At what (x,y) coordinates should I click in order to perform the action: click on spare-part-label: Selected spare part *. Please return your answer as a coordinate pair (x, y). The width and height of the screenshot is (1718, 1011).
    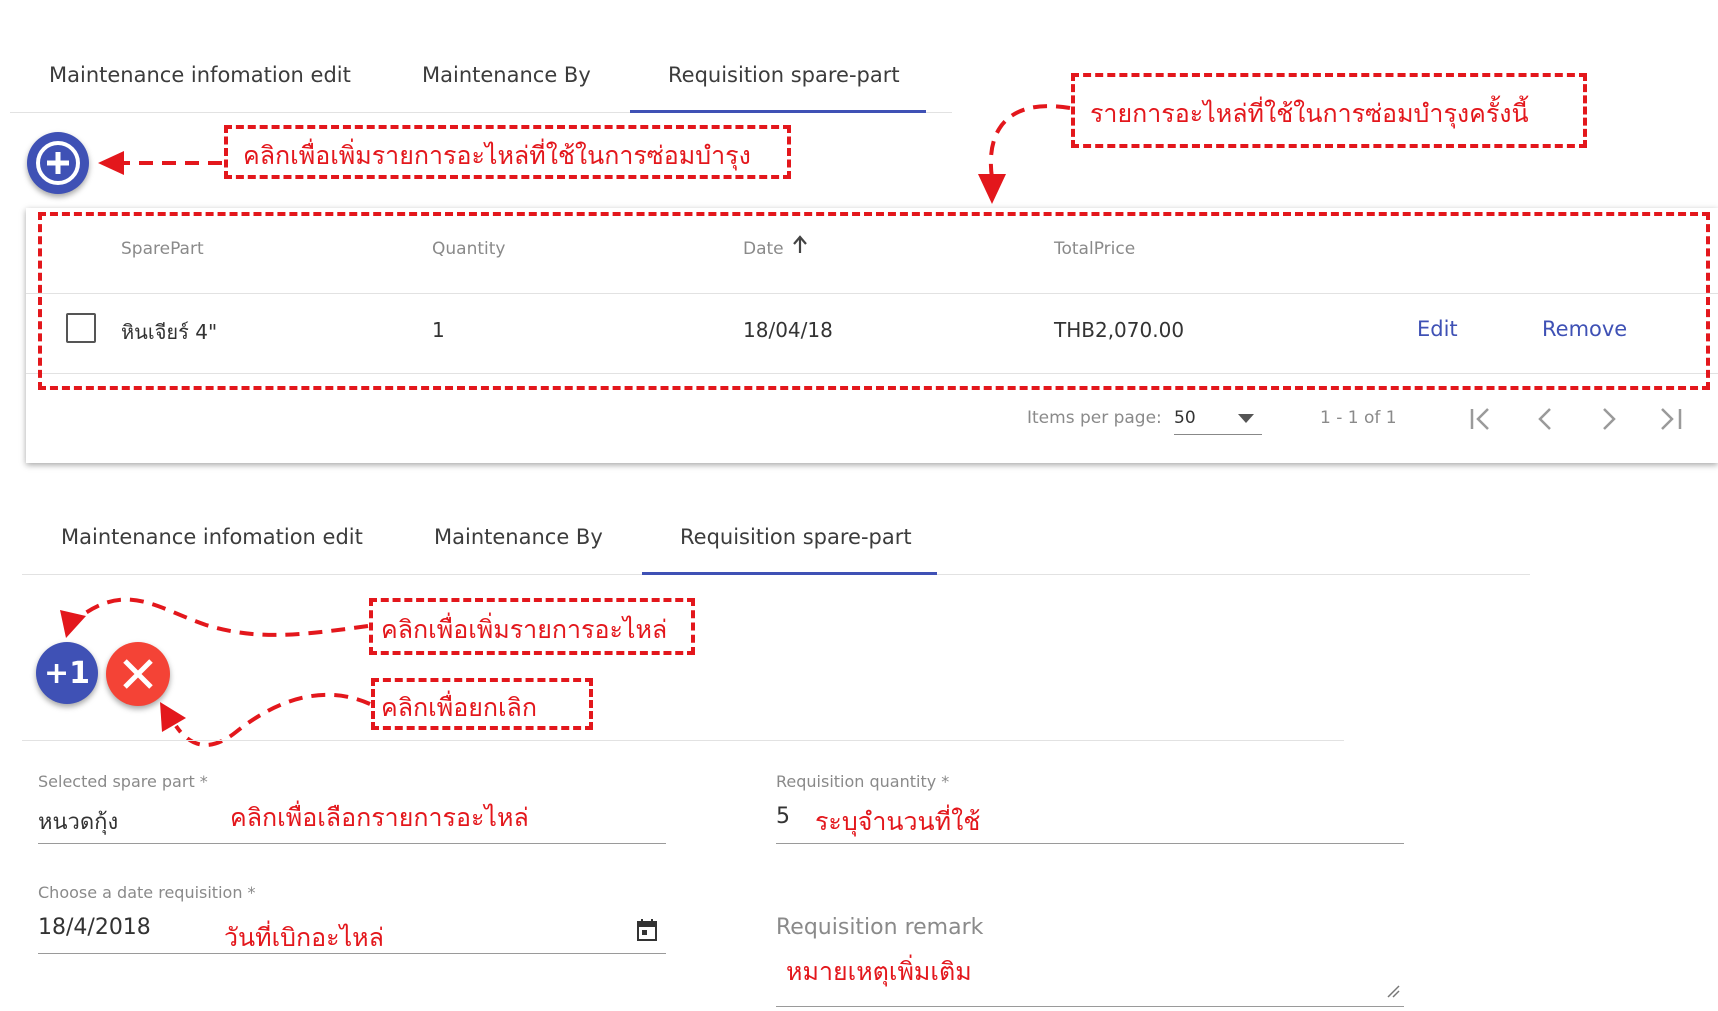
    Looking at the image, I should click on (123, 781).